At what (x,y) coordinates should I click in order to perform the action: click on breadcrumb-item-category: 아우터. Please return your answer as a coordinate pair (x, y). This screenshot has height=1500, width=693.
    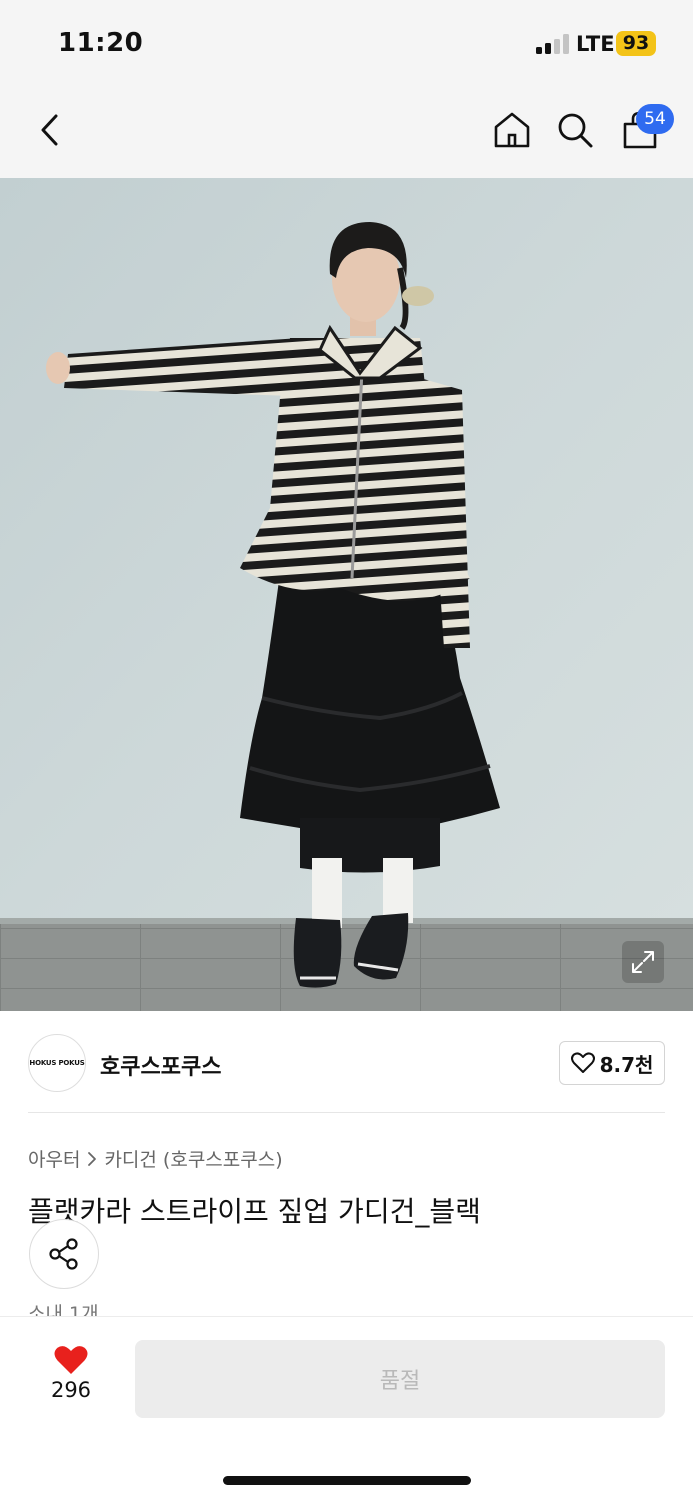
    Looking at the image, I should click on (54, 1158).